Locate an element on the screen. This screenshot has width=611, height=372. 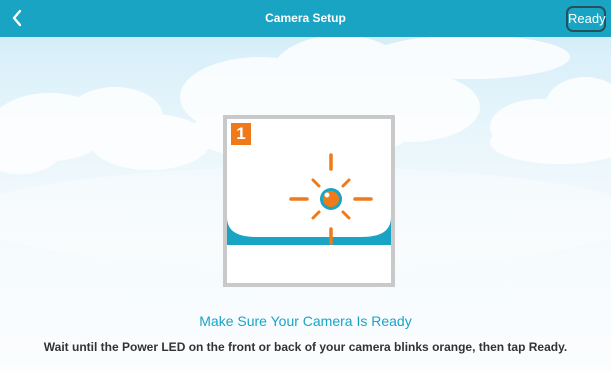
nav-bar: Camera Setup Ready is located at coordinates (305, 18).